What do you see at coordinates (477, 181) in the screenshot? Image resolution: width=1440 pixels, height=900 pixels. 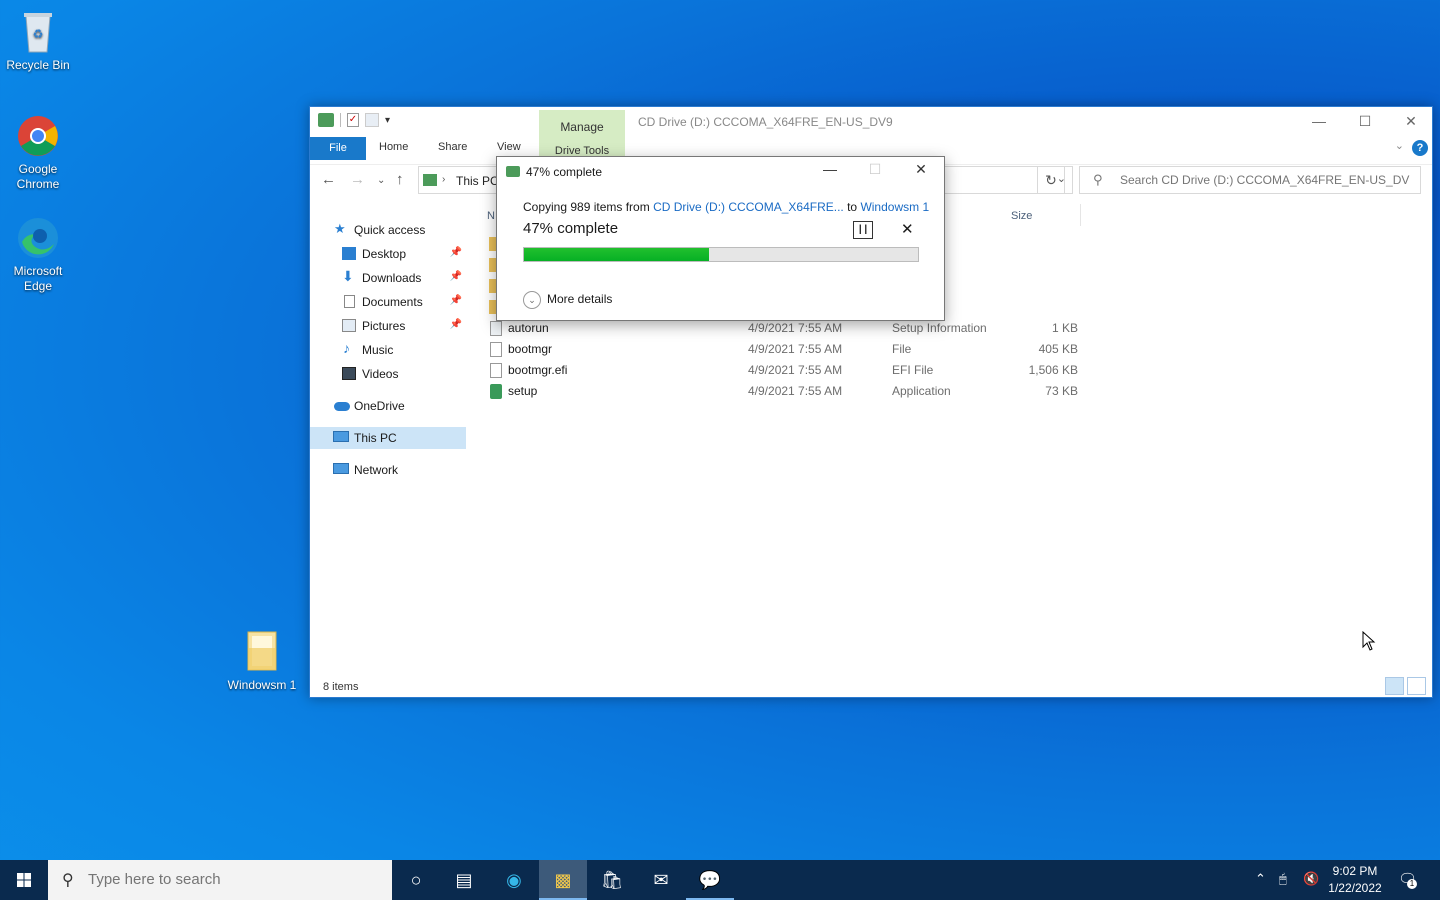 I see `breadcrumb: This PC` at bounding box center [477, 181].